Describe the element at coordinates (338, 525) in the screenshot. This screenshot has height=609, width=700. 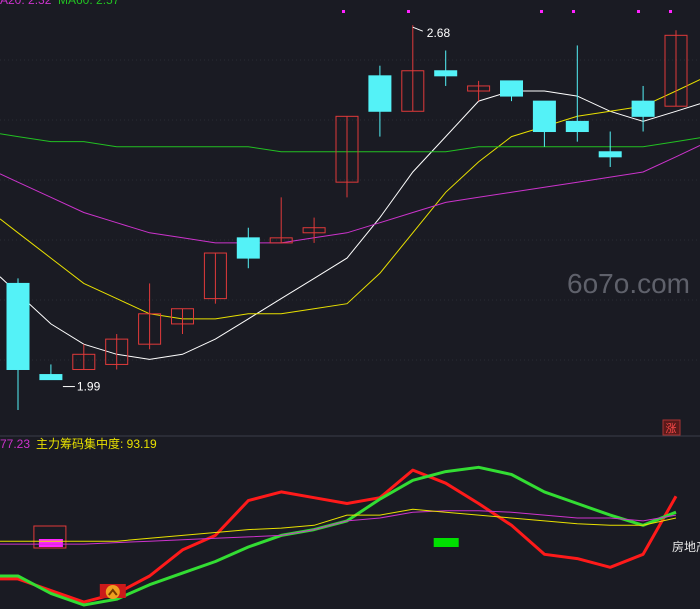
I see `yellow-indicator-line` at that location.